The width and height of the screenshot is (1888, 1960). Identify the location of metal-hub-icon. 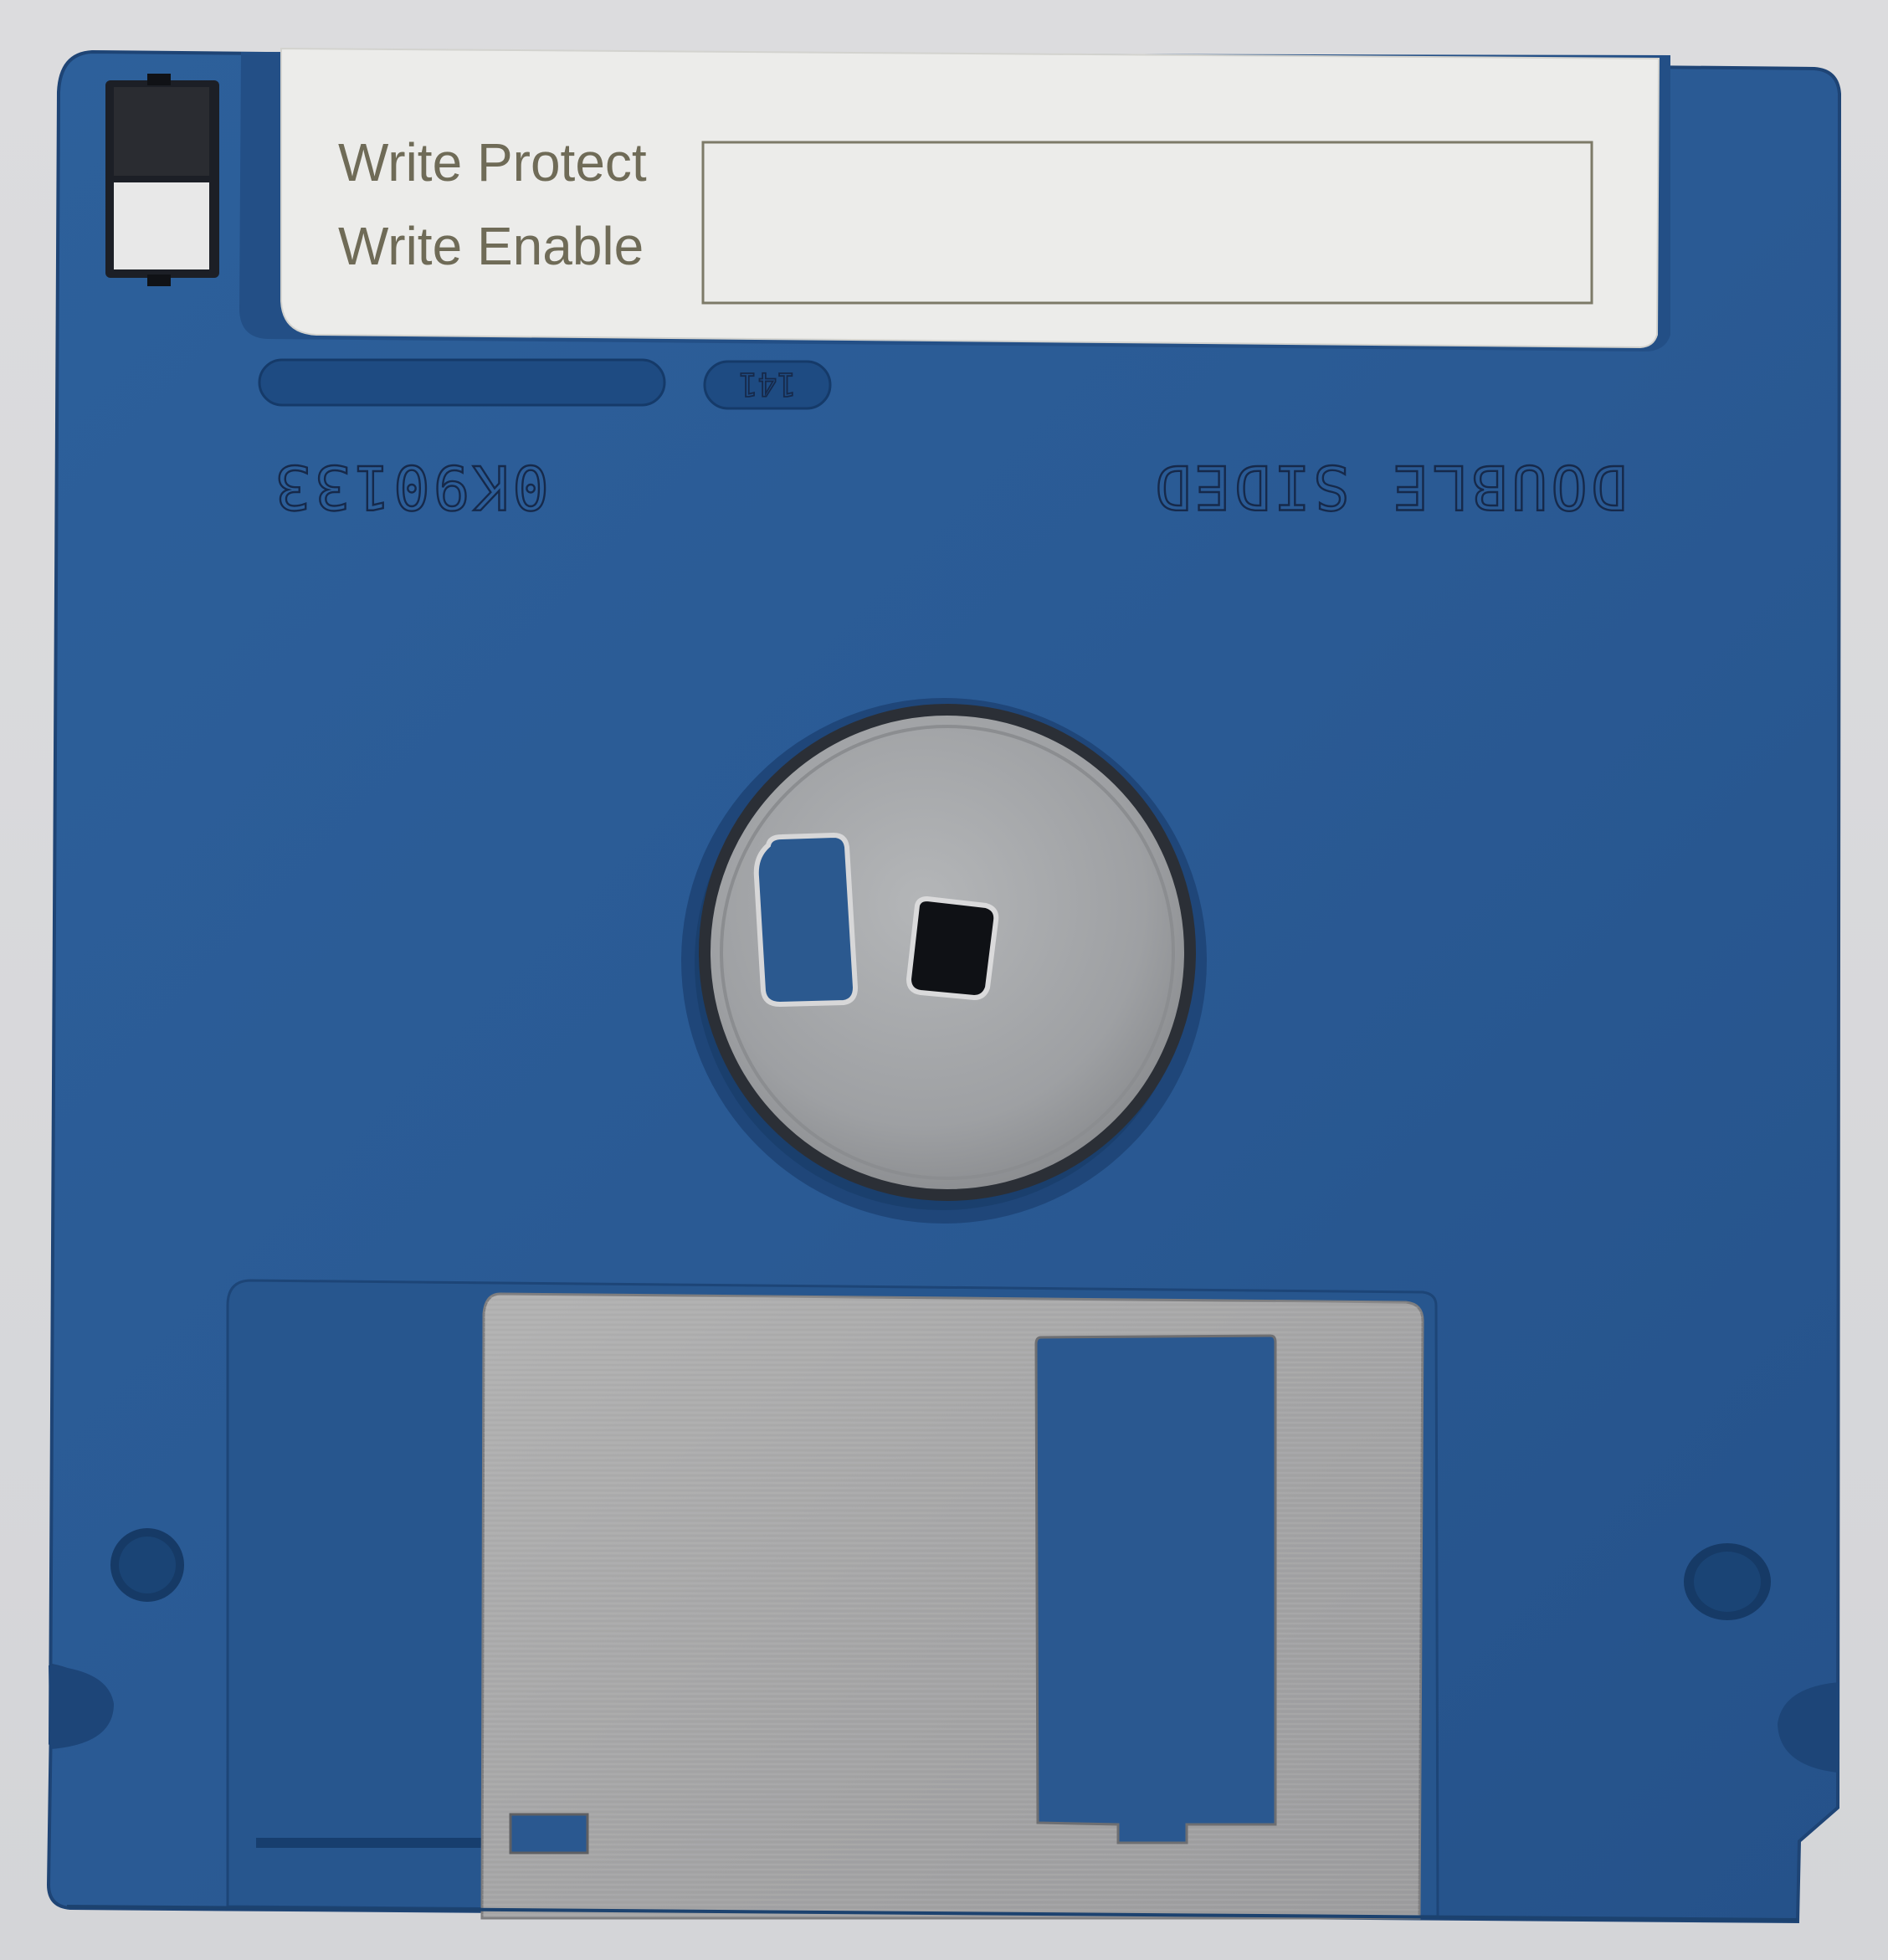
(947, 952).